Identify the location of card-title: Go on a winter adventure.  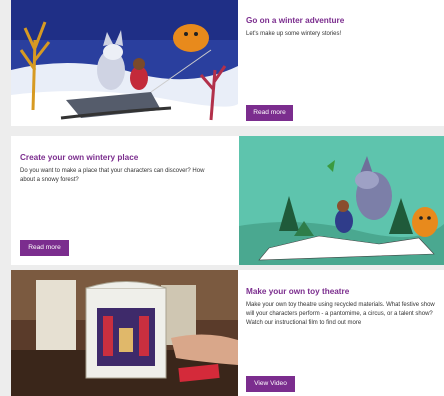
(295, 20).